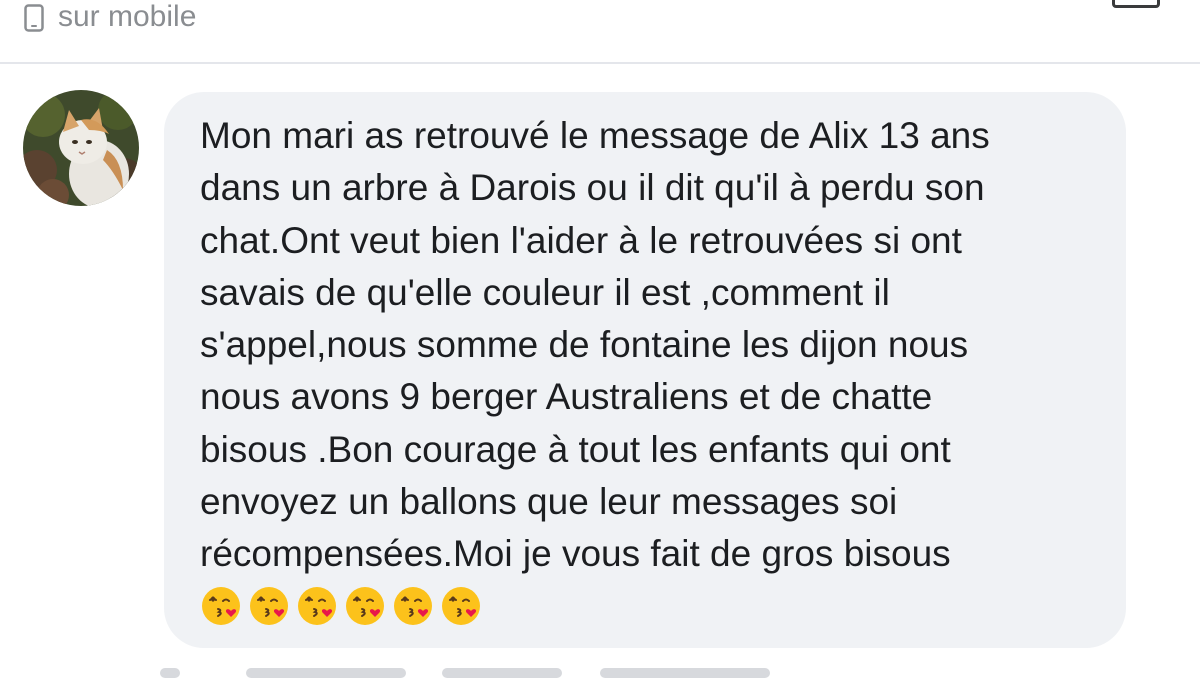 This screenshot has height=682, width=1200. Describe the element at coordinates (648, 606) in the screenshot. I see `emoji-row` at that location.